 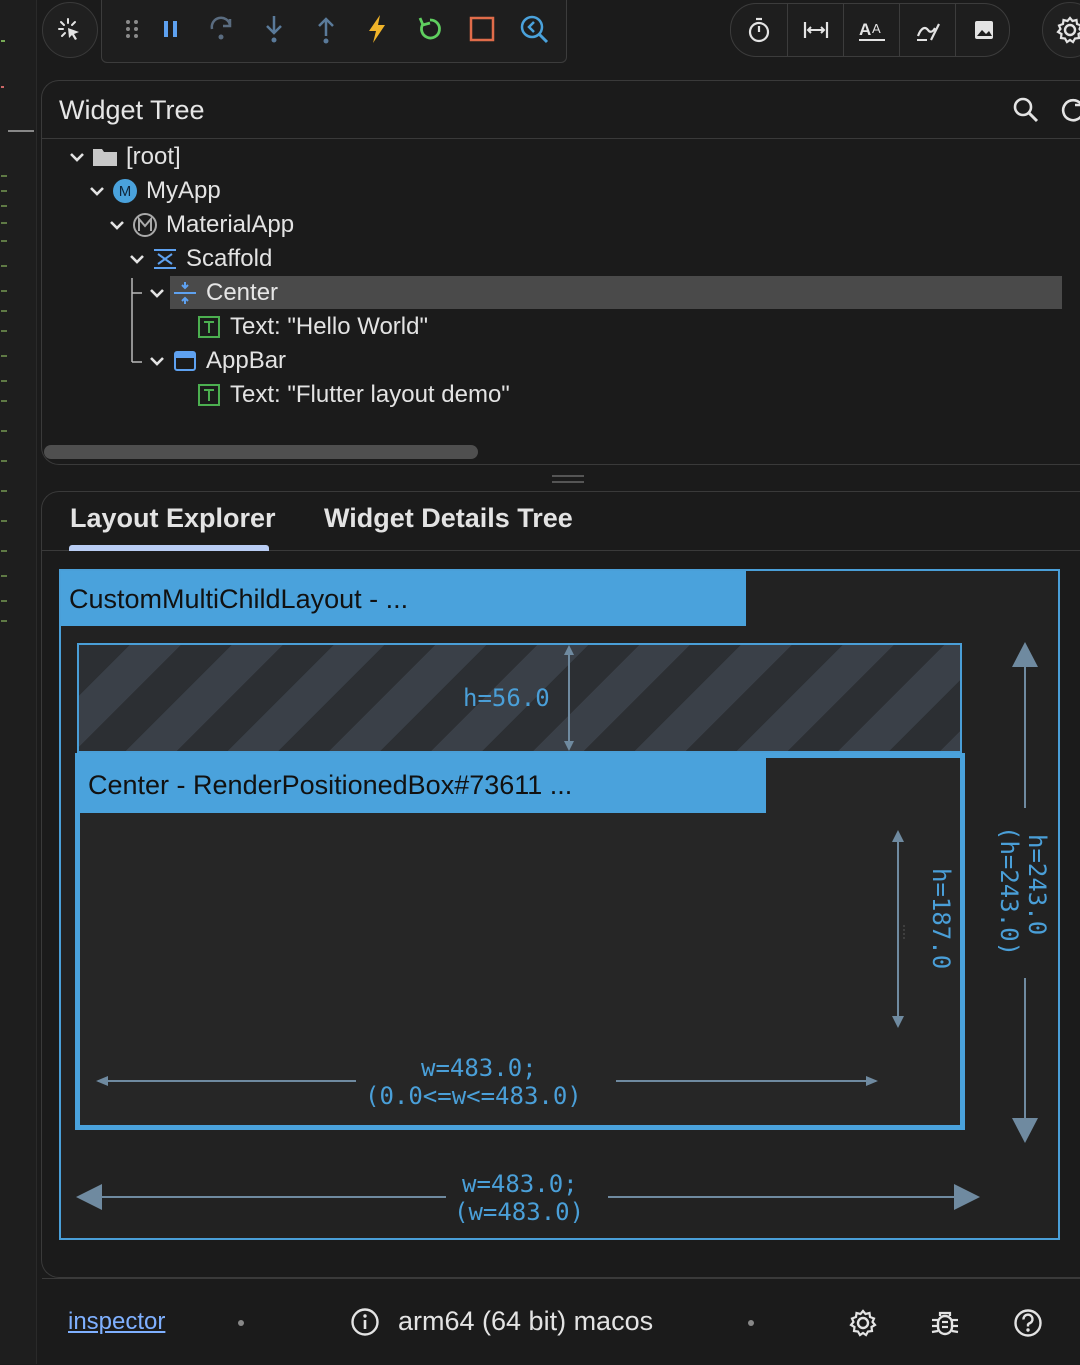 I want to click on device-info: arm64 (64 bit) macos, so click(x=501, y=1321).